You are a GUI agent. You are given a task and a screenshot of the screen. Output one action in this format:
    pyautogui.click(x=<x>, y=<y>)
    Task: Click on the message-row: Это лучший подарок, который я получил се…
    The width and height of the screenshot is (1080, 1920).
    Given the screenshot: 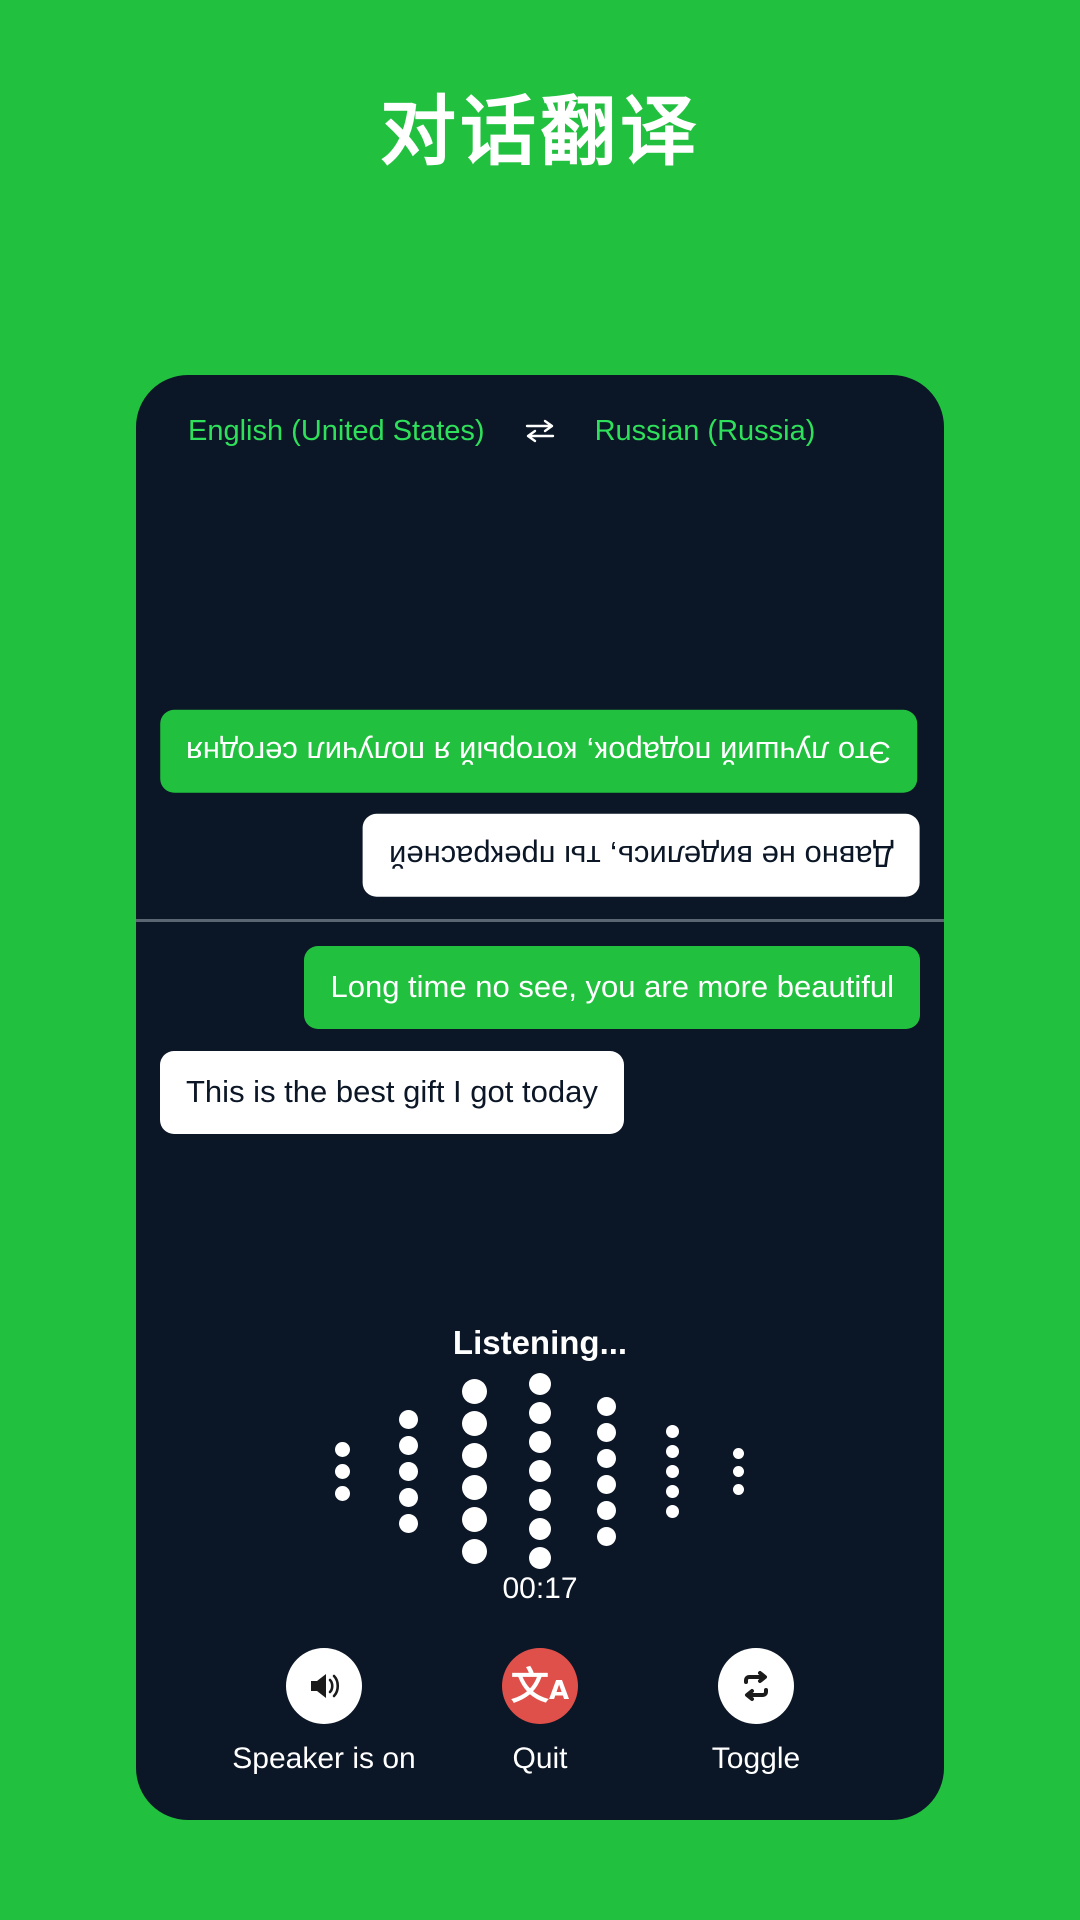 What is the action you would take?
    pyautogui.click(x=540, y=751)
    